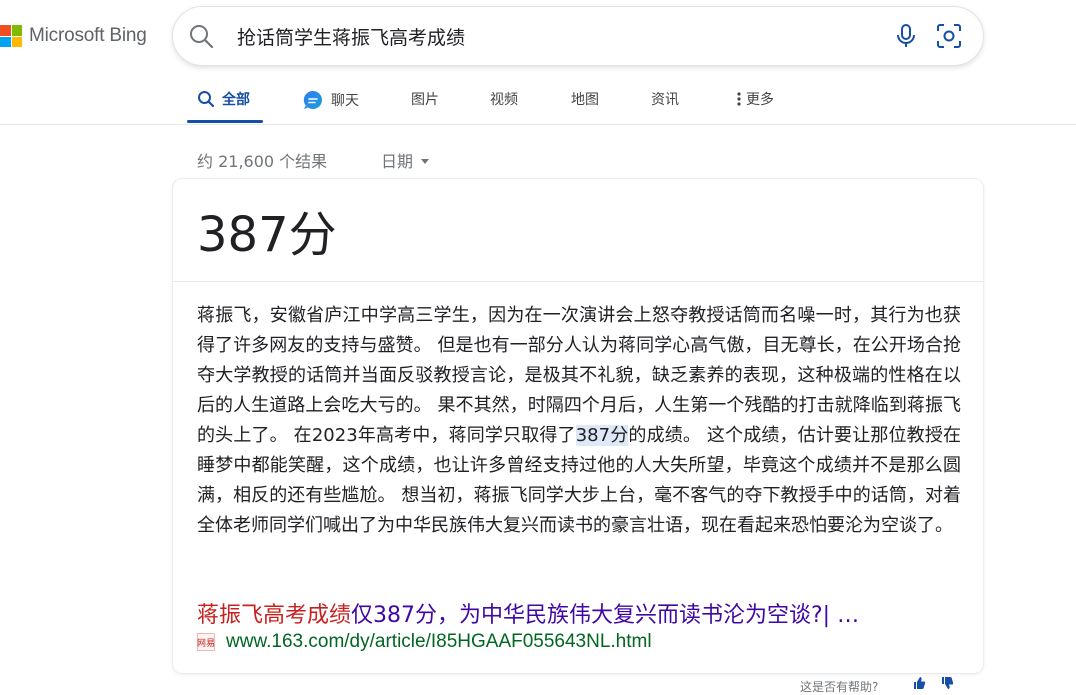 The image size is (1076, 695). Describe the element at coordinates (578, 36) in the screenshot. I see `search-box: 抢话筒学生蒋振飞高考成绩` at that location.